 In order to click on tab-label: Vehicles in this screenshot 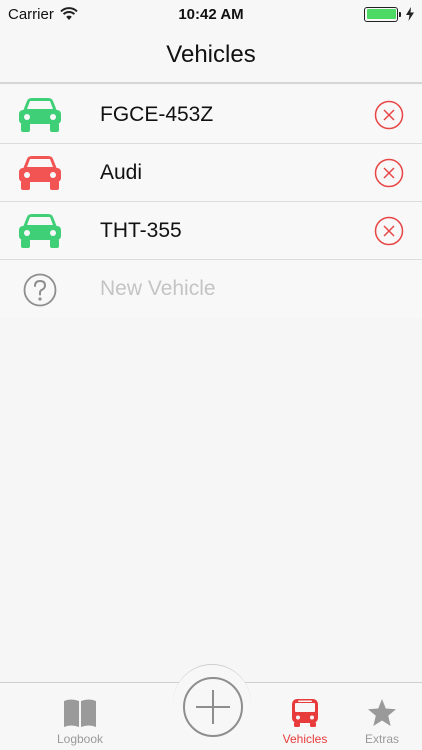, I will do `click(305, 739)`.